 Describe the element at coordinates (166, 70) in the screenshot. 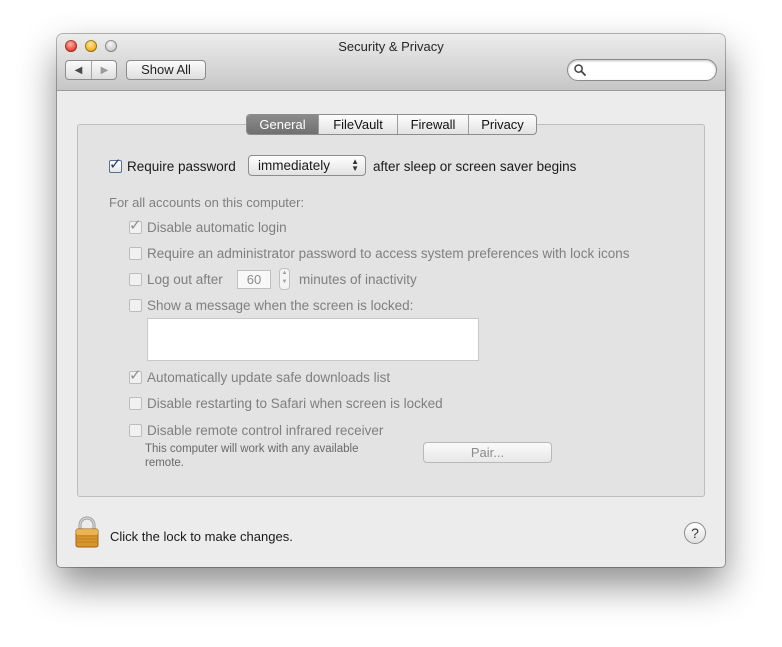

I see `show-all-button: Show All` at that location.